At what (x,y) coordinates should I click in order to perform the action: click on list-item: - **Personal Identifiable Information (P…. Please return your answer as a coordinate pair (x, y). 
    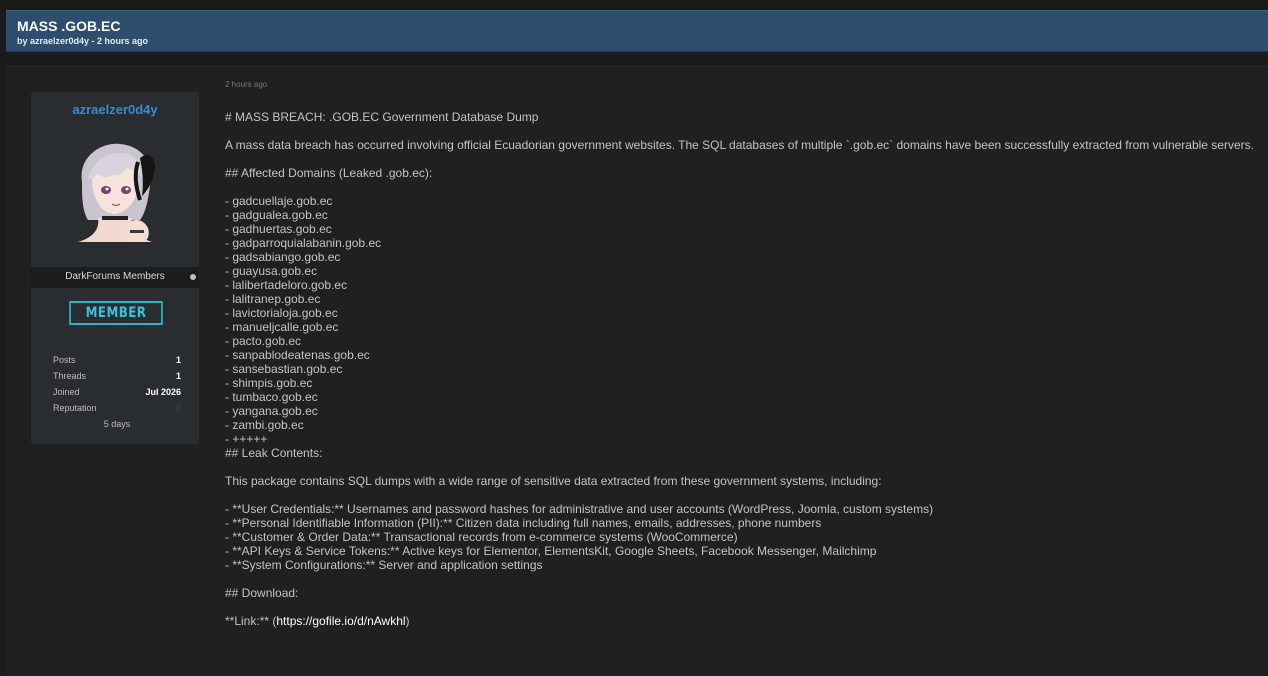
    Looking at the image, I should click on (523, 523).